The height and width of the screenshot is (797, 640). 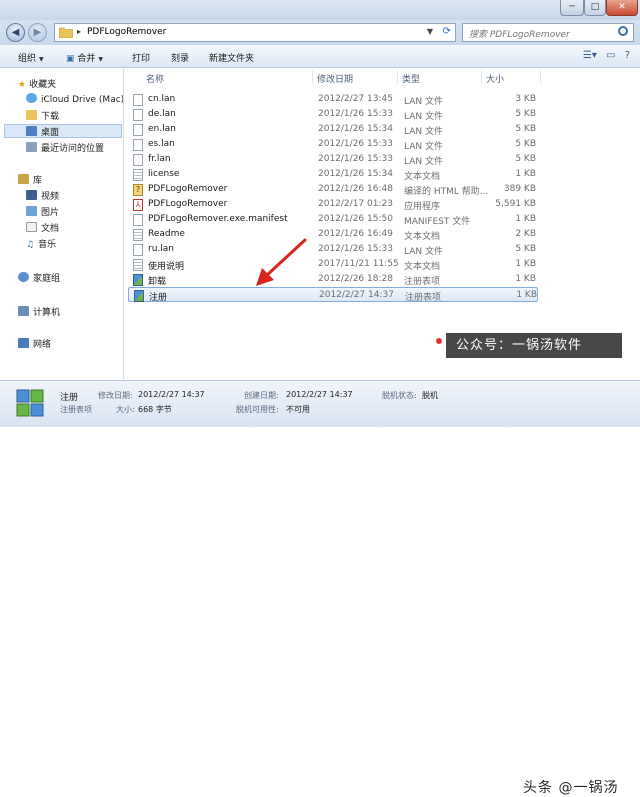 What do you see at coordinates (355, 144) in the screenshot?
I see `file-date: 2012/1/26 15:33` at bounding box center [355, 144].